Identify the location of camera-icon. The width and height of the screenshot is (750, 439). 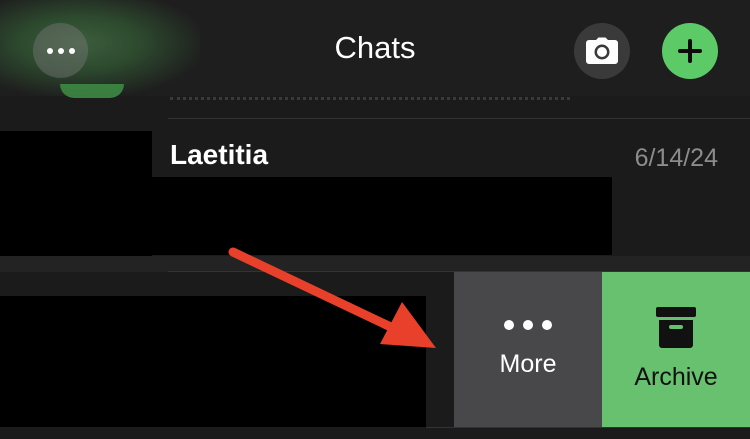
(602, 50).